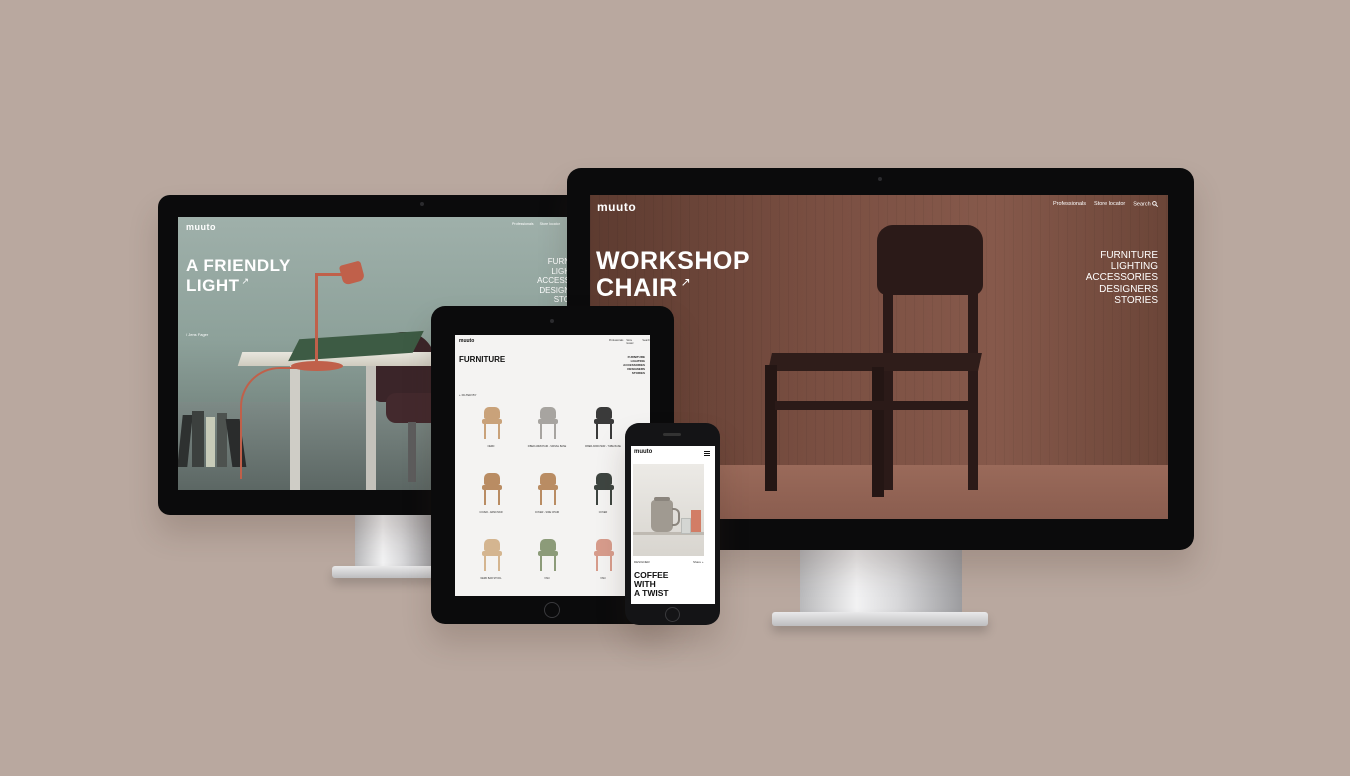 The image size is (1350, 776). Describe the element at coordinates (676, 517) in the screenshot. I see `pot-handle` at that location.